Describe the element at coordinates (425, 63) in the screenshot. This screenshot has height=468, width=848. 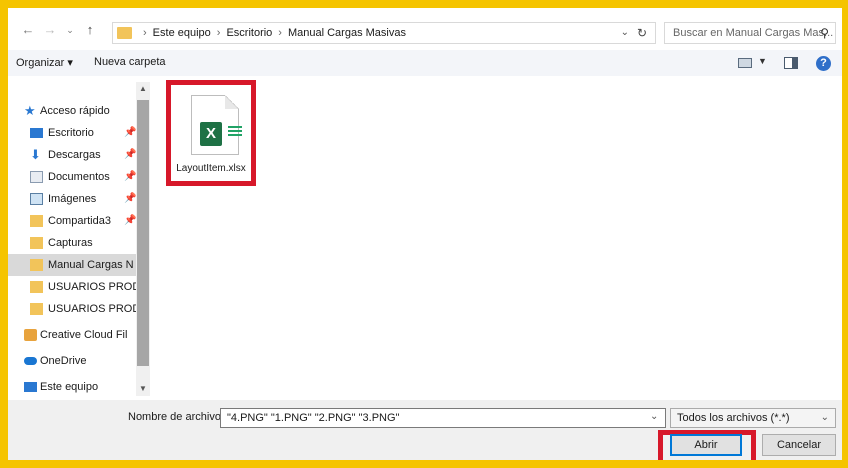
I see `toolbar: Organizar ▾ Nueva carpeta ▼ ?` at that location.